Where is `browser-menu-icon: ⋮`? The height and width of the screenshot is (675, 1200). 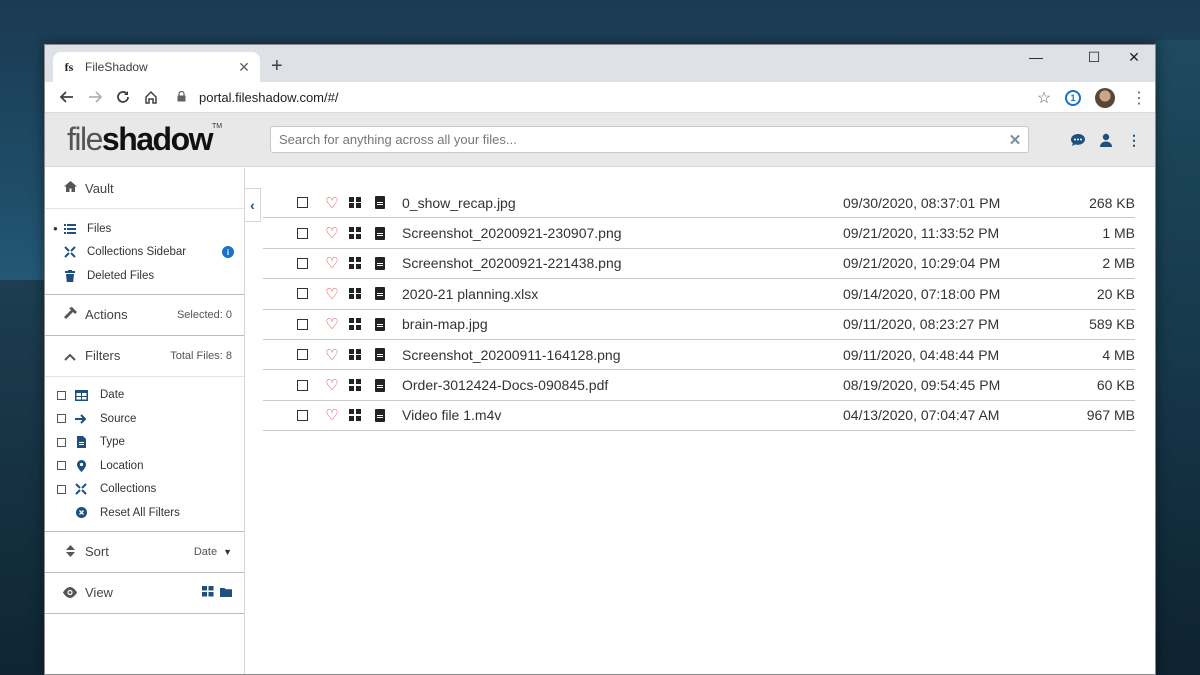 browser-menu-icon: ⋮ is located at coordinates (1139, 98).